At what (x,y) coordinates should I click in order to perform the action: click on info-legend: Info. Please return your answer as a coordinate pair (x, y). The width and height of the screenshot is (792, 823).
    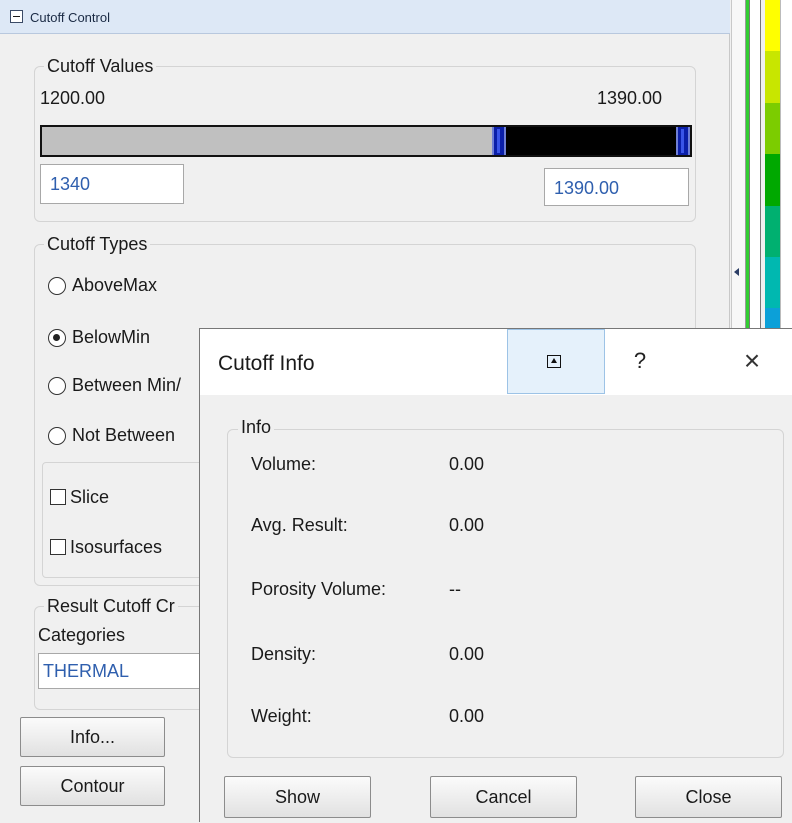
    Looking at the image, I should click on (256, 427).